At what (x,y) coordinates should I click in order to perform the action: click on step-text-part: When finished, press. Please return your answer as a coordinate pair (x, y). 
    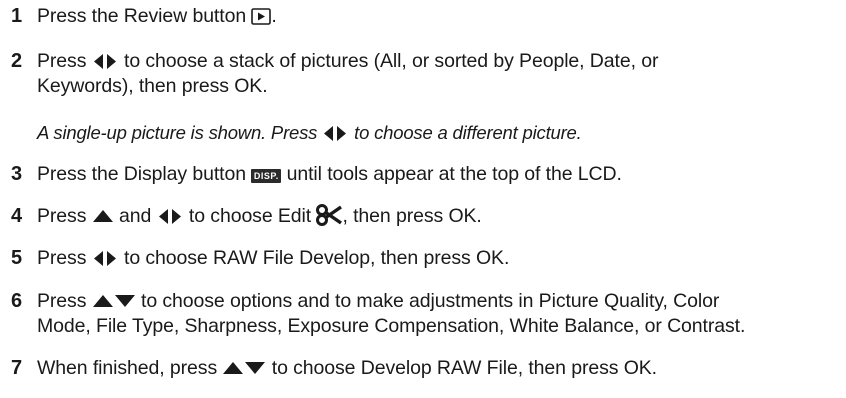
    Looking at the image, I should click on (127, 368).